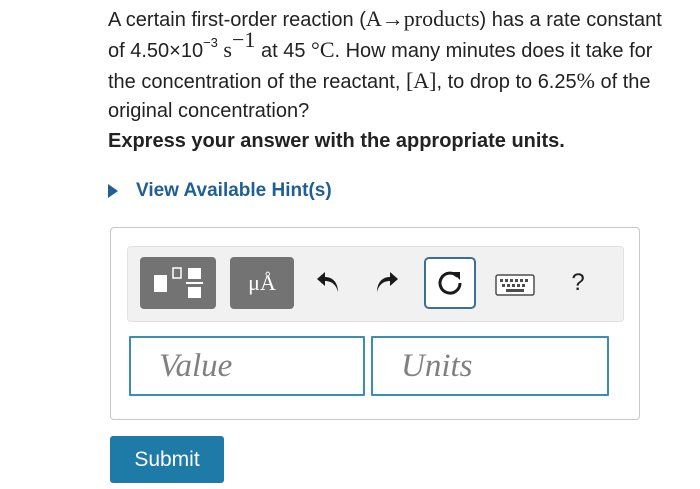 The image size is (700, 489). Describe the element at coordinates (422, 18) in the screenshot. I see `reaction-expression: A→products` at that location.